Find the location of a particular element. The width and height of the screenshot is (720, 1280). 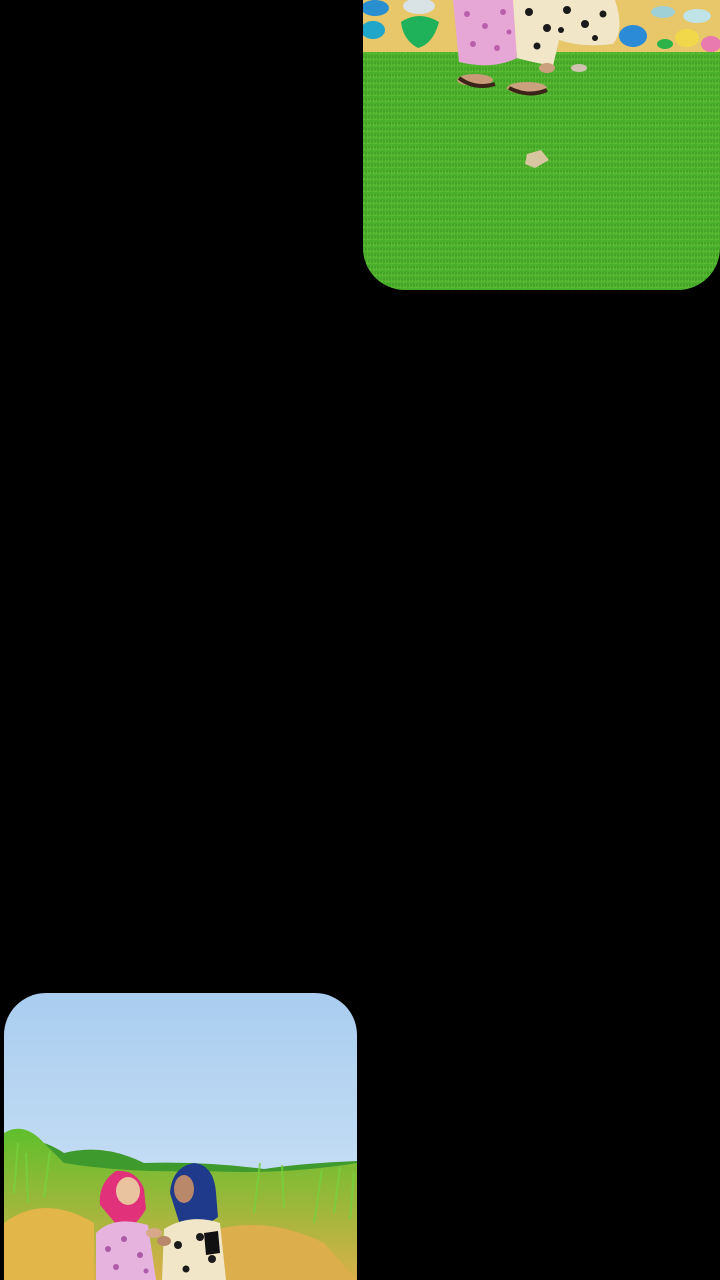

photo-tile-field is located at coordinates (180, 1136).